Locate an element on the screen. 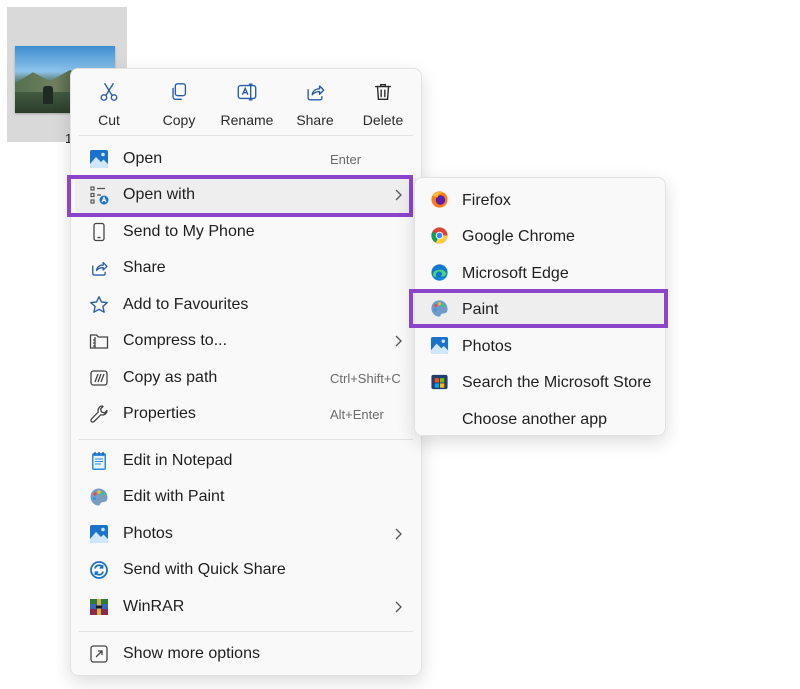  share-button: Share is located at coordinates (315, 102).